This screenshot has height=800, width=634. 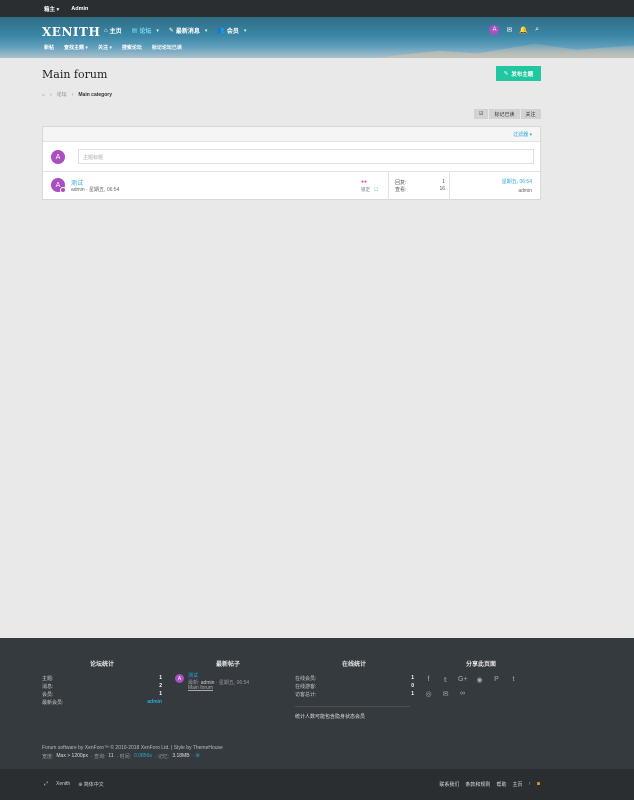 I want to click on user-menu: 箱主 ▾, so click(x=51, y=9).